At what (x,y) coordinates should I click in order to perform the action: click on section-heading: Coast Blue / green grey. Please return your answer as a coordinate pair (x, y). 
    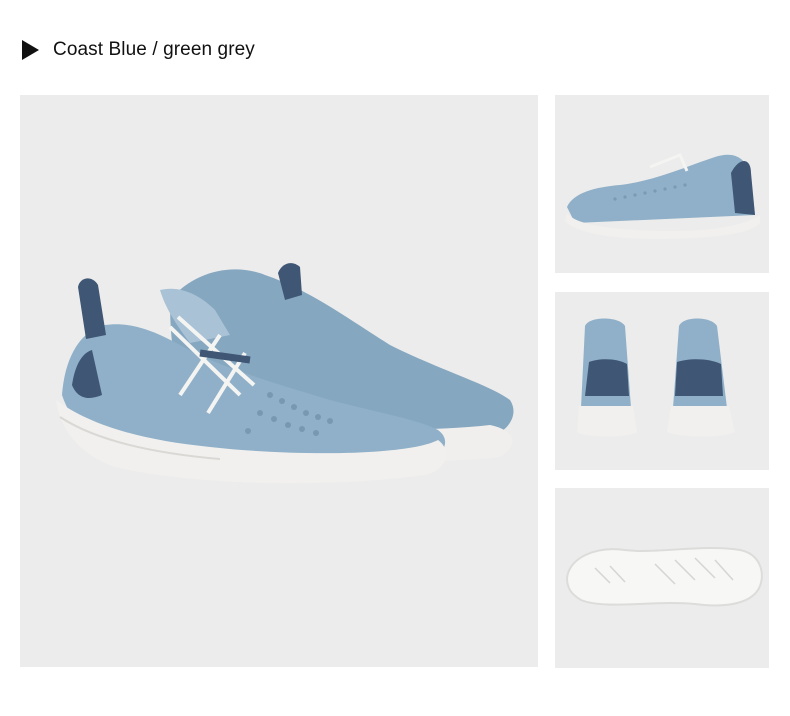
    Looking at the image, I should click on (138, 50).